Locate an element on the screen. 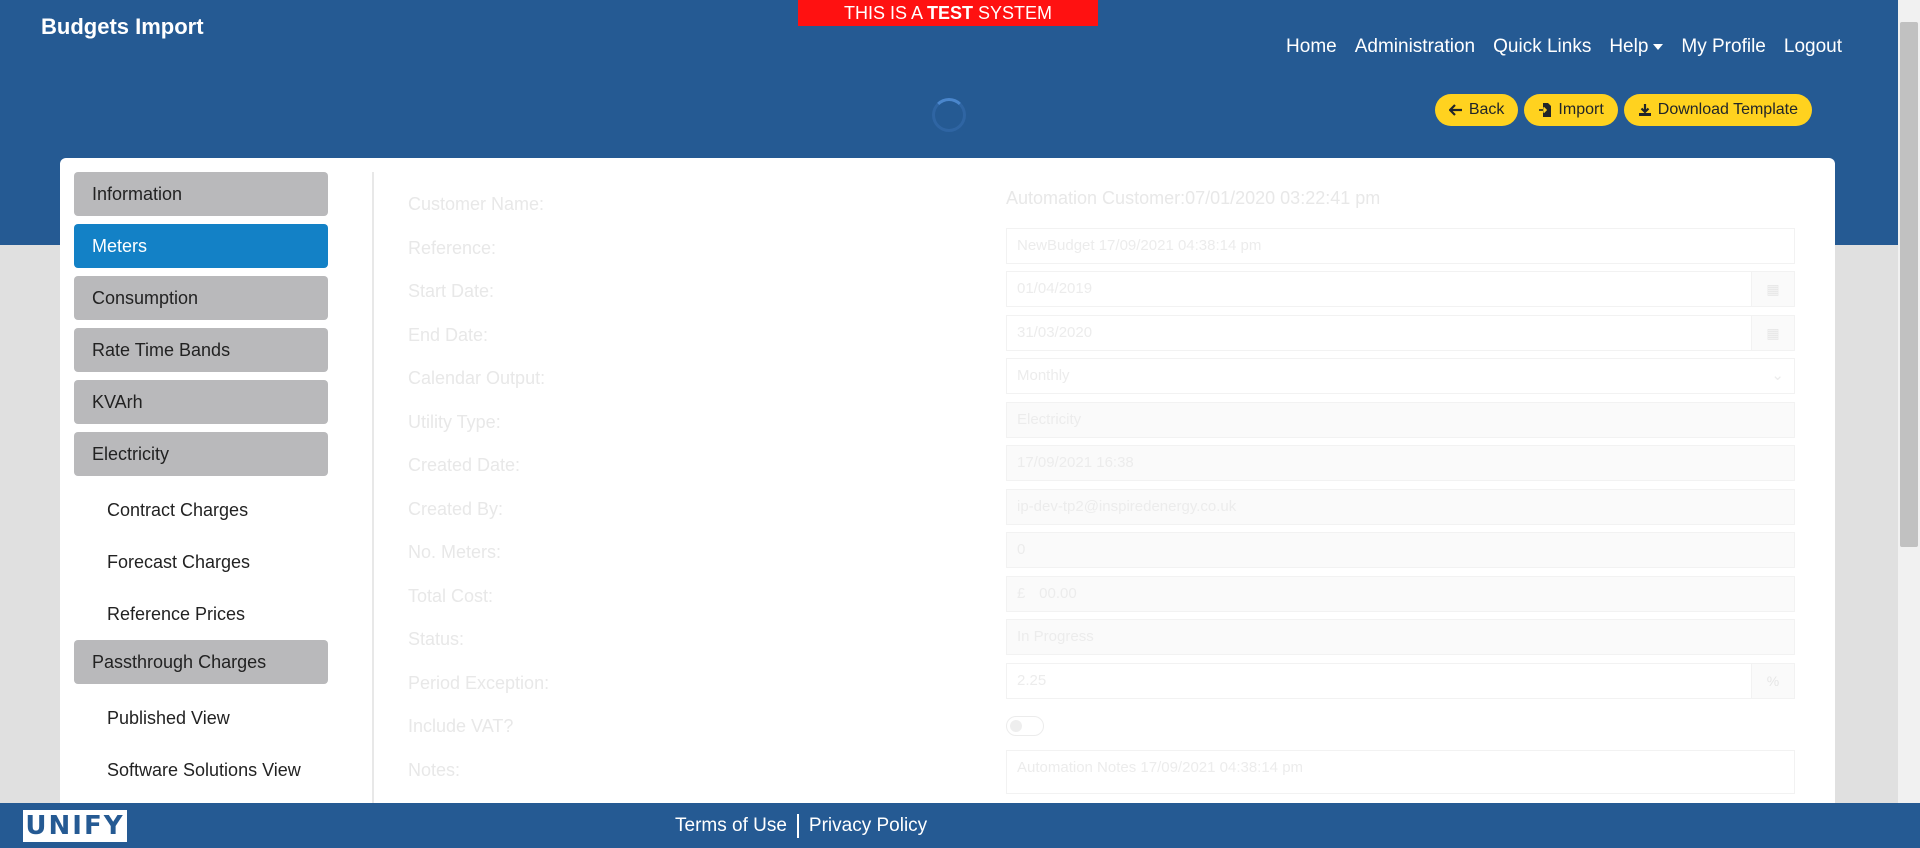 This screenshot has height=848, width=1920. row-created-date: Created Date: 17/09/2021 16:38 is located at coordinates (1108, 463).